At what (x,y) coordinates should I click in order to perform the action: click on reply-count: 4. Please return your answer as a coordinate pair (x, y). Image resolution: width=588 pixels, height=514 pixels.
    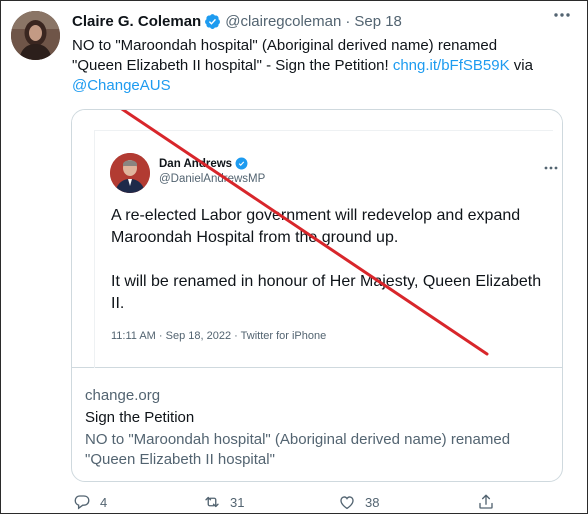
    Looking at the image, I should click on (104, 502).